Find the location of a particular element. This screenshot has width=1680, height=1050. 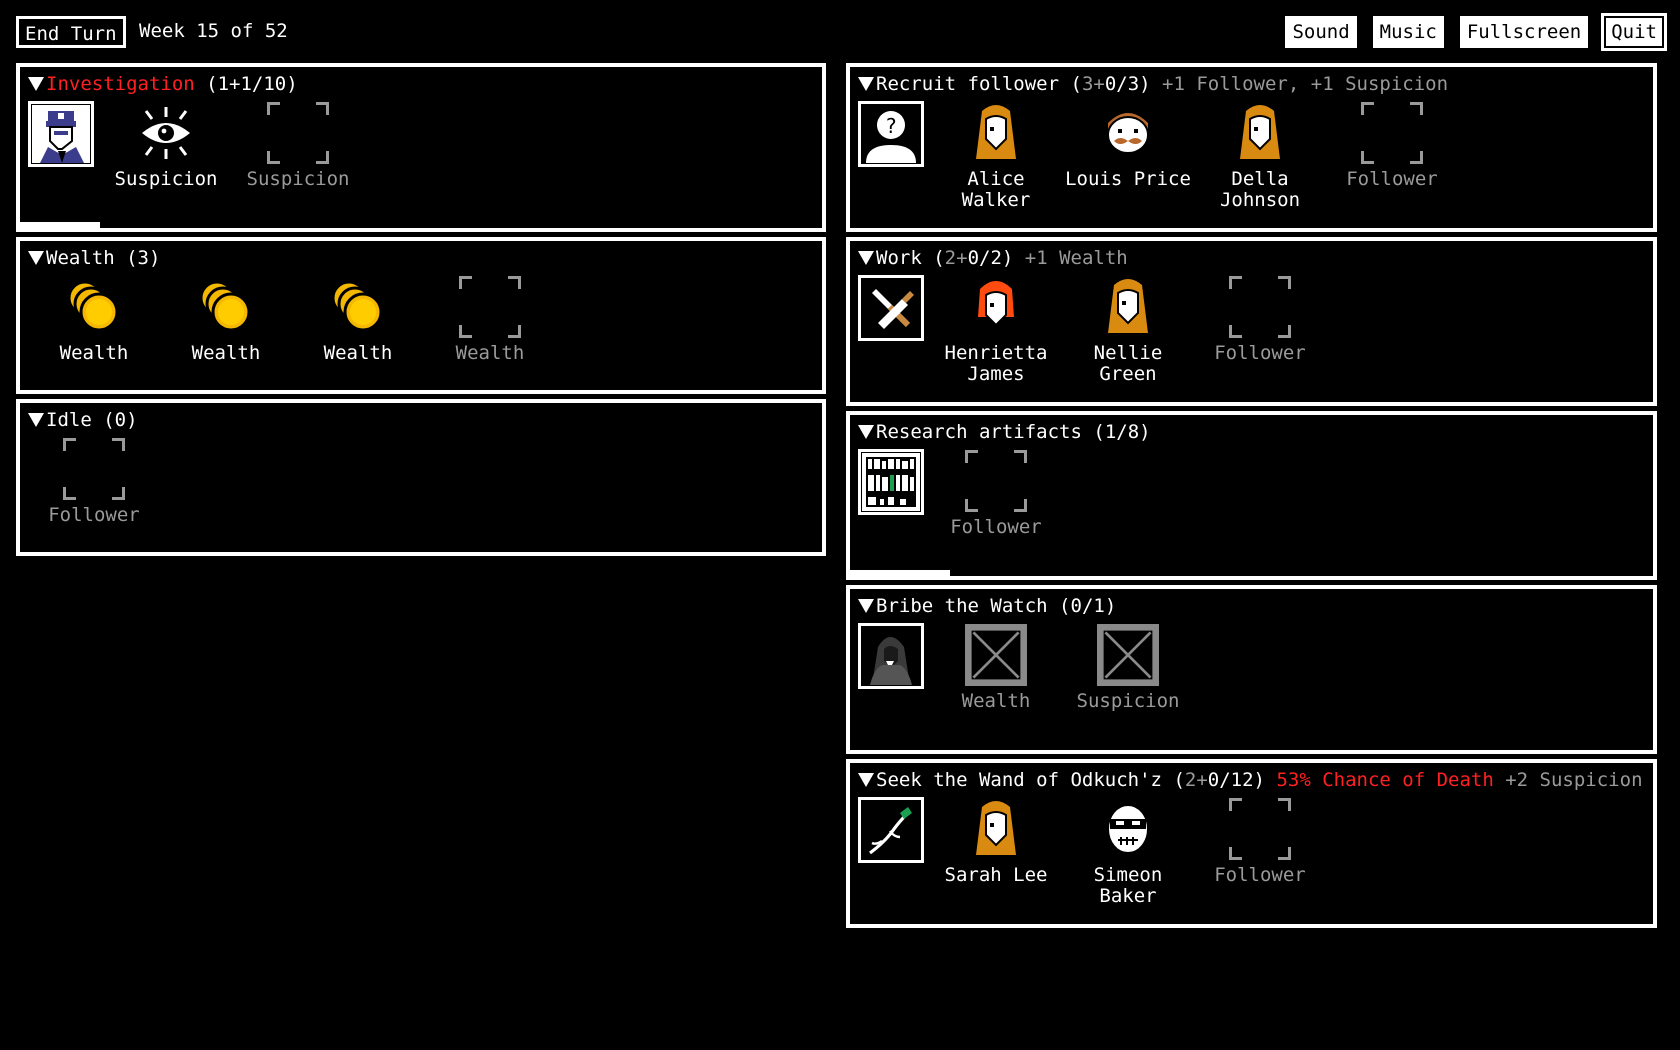

wealth-panel: Wealth (3) Wealth Wealth Wealth Wealth is located at coordinates (421, 315).